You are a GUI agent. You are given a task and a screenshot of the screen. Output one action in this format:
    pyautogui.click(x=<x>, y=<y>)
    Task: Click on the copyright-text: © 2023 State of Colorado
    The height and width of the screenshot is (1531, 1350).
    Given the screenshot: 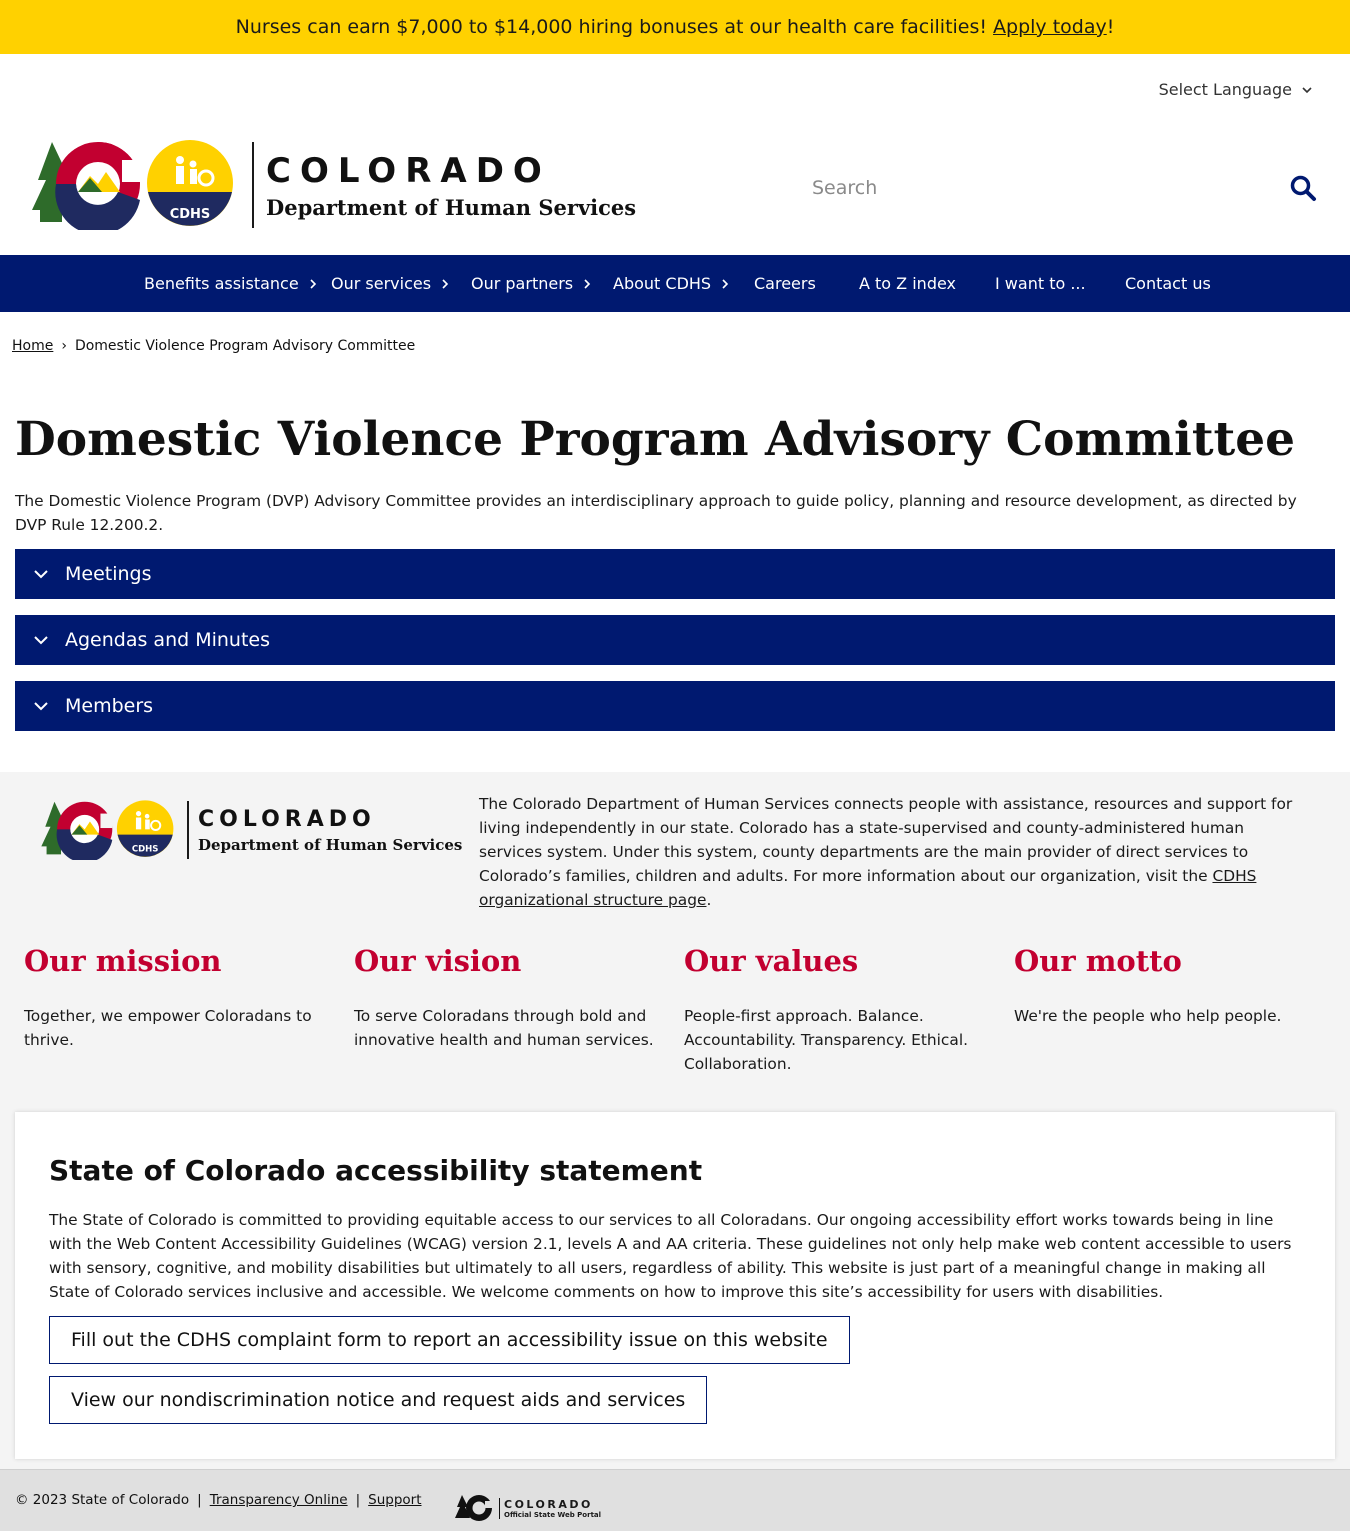 What is the action you would take?
    pyautogui.click(x=102, y=1500)
    